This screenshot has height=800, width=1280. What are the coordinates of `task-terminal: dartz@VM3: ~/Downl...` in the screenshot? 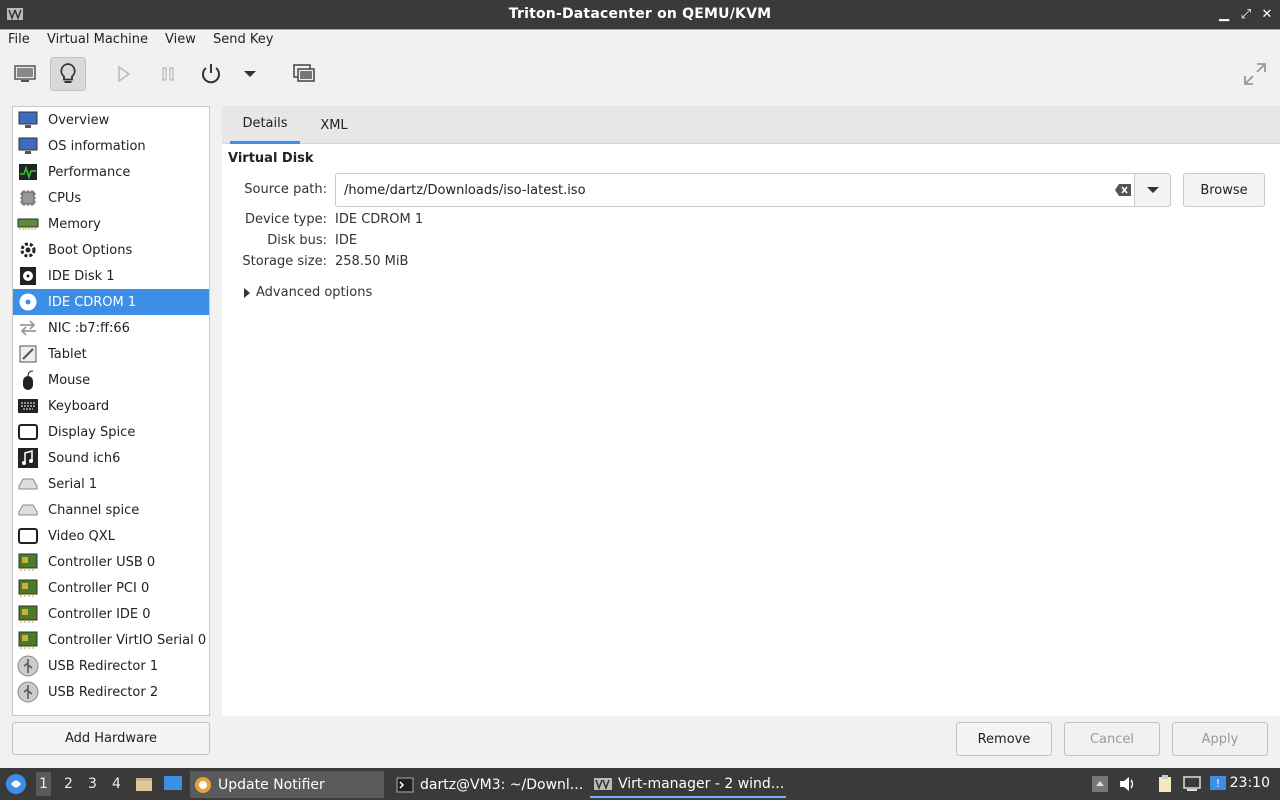 It's located at (489, 784).